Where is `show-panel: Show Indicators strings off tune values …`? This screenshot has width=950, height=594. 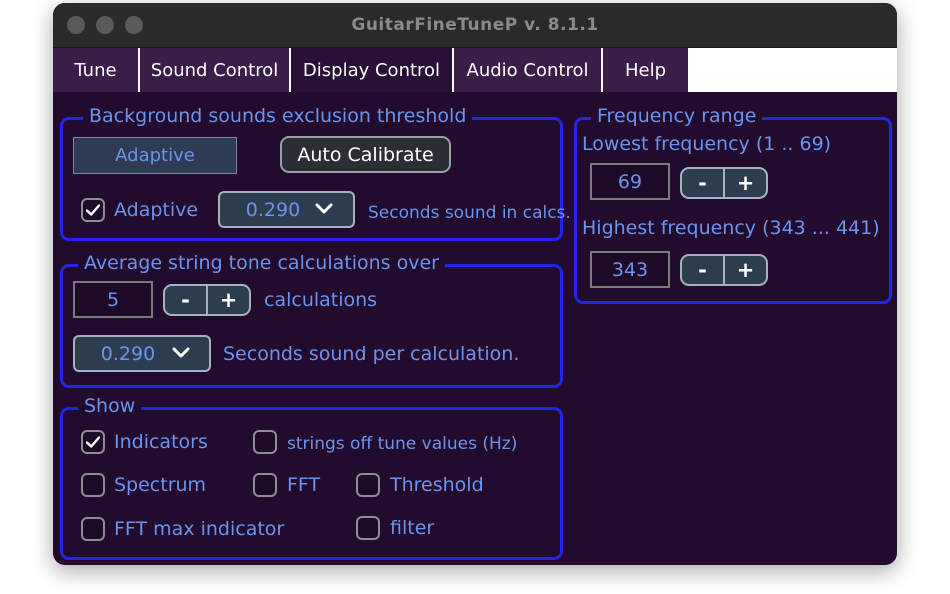
show-panel: Show Indicators strings off tune values … is located at coordinates (311, 477).